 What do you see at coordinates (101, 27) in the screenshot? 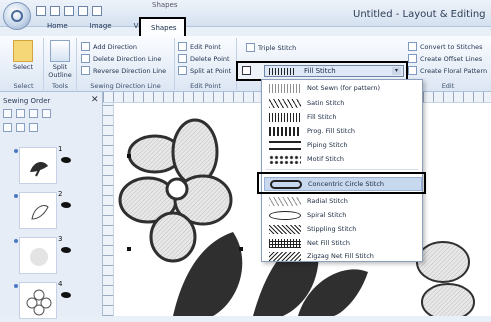
I see `tab-image: Image` at bounding box center [101, 27].